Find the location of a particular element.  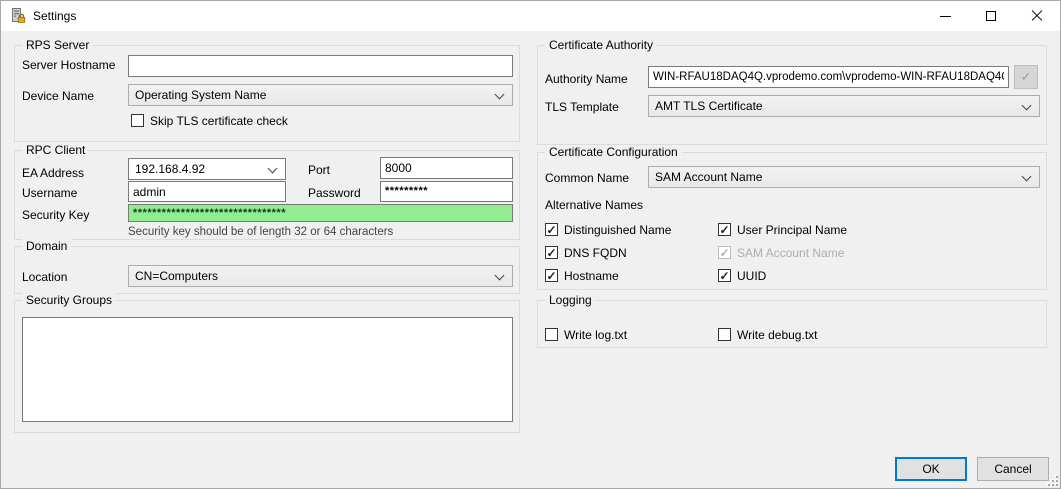

checkbox-sam-account-name: SAM Account Name is located at coordinates (781, 252).